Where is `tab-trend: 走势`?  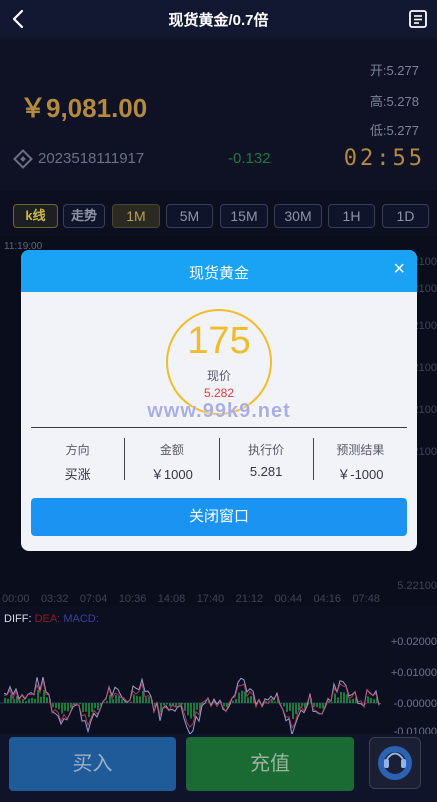 tab-trend: 走势 is located at coordinates (84, 216).